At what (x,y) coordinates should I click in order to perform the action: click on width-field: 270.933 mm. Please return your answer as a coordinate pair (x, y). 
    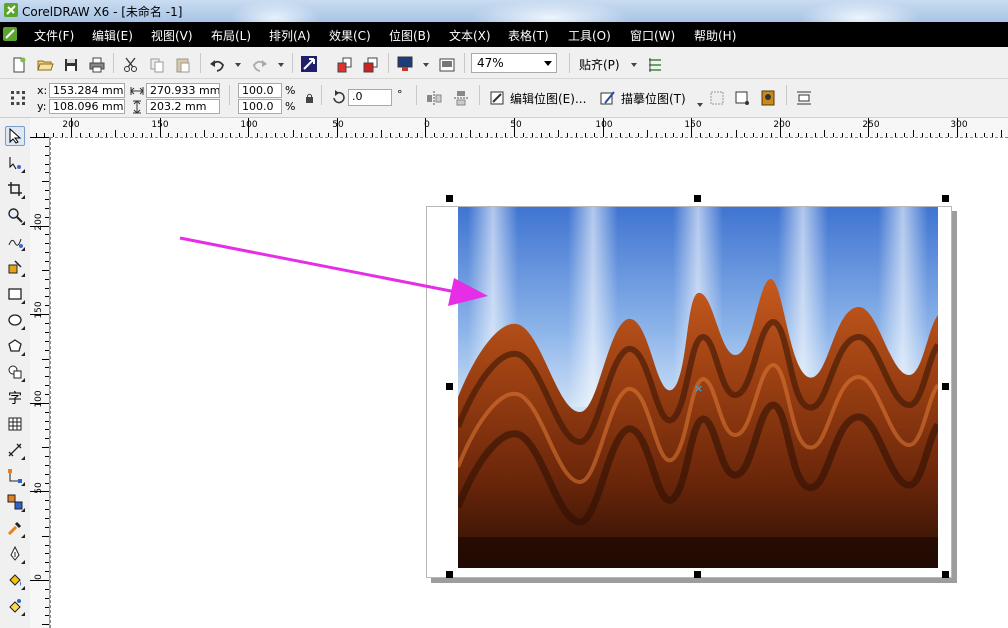
    Looking at the image, I should click on (183, 90).